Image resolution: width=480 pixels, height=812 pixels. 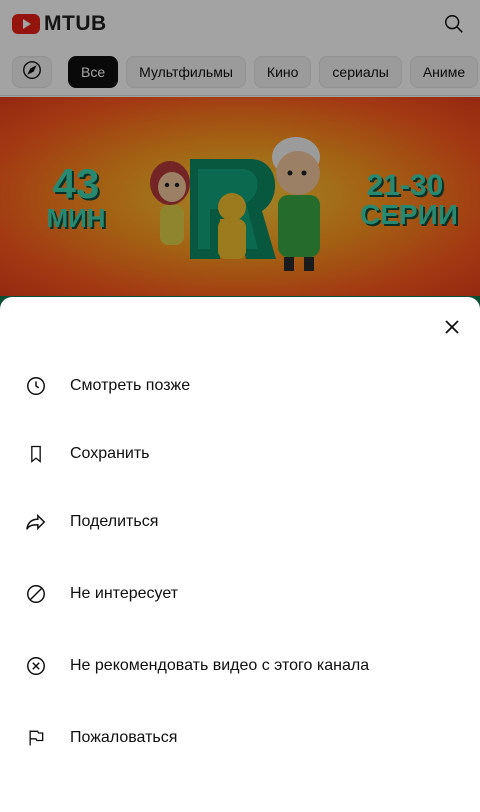 I want to click on flag-icon, so click(x=36, y=738).